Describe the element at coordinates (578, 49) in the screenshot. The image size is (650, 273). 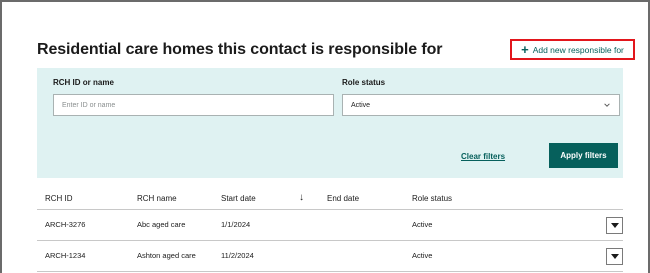
I see `add-new-responsible-label: Add new responsible for` at that location.